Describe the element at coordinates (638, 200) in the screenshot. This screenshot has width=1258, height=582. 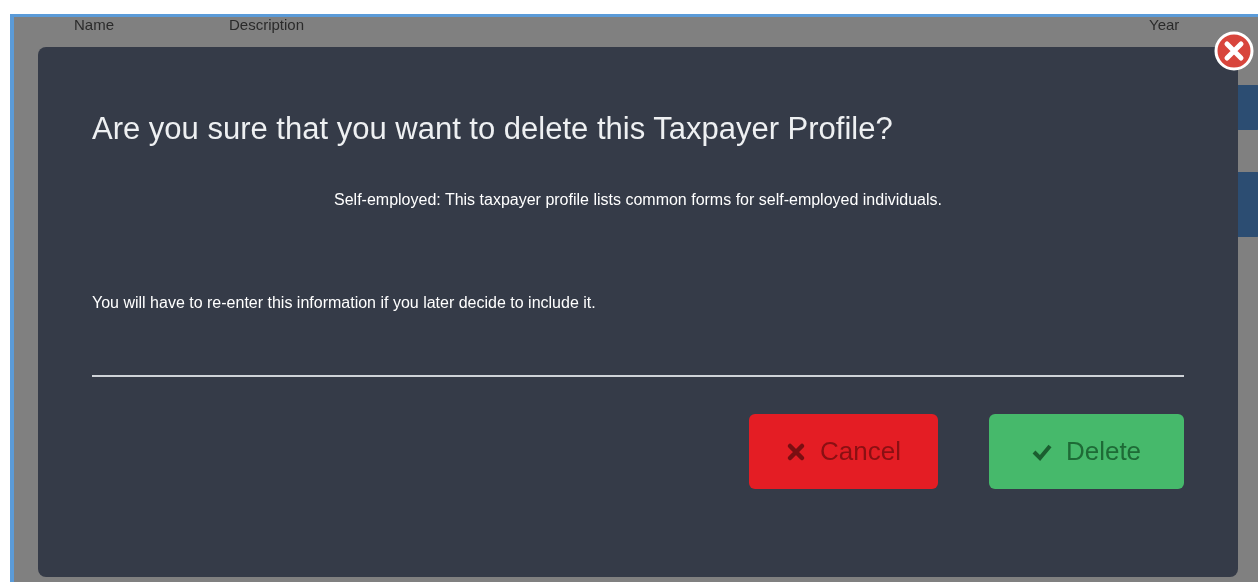
I see `dialog-message: Self-employed: This taxpayer profile lists common forms for self-employed individuals.` at that location.